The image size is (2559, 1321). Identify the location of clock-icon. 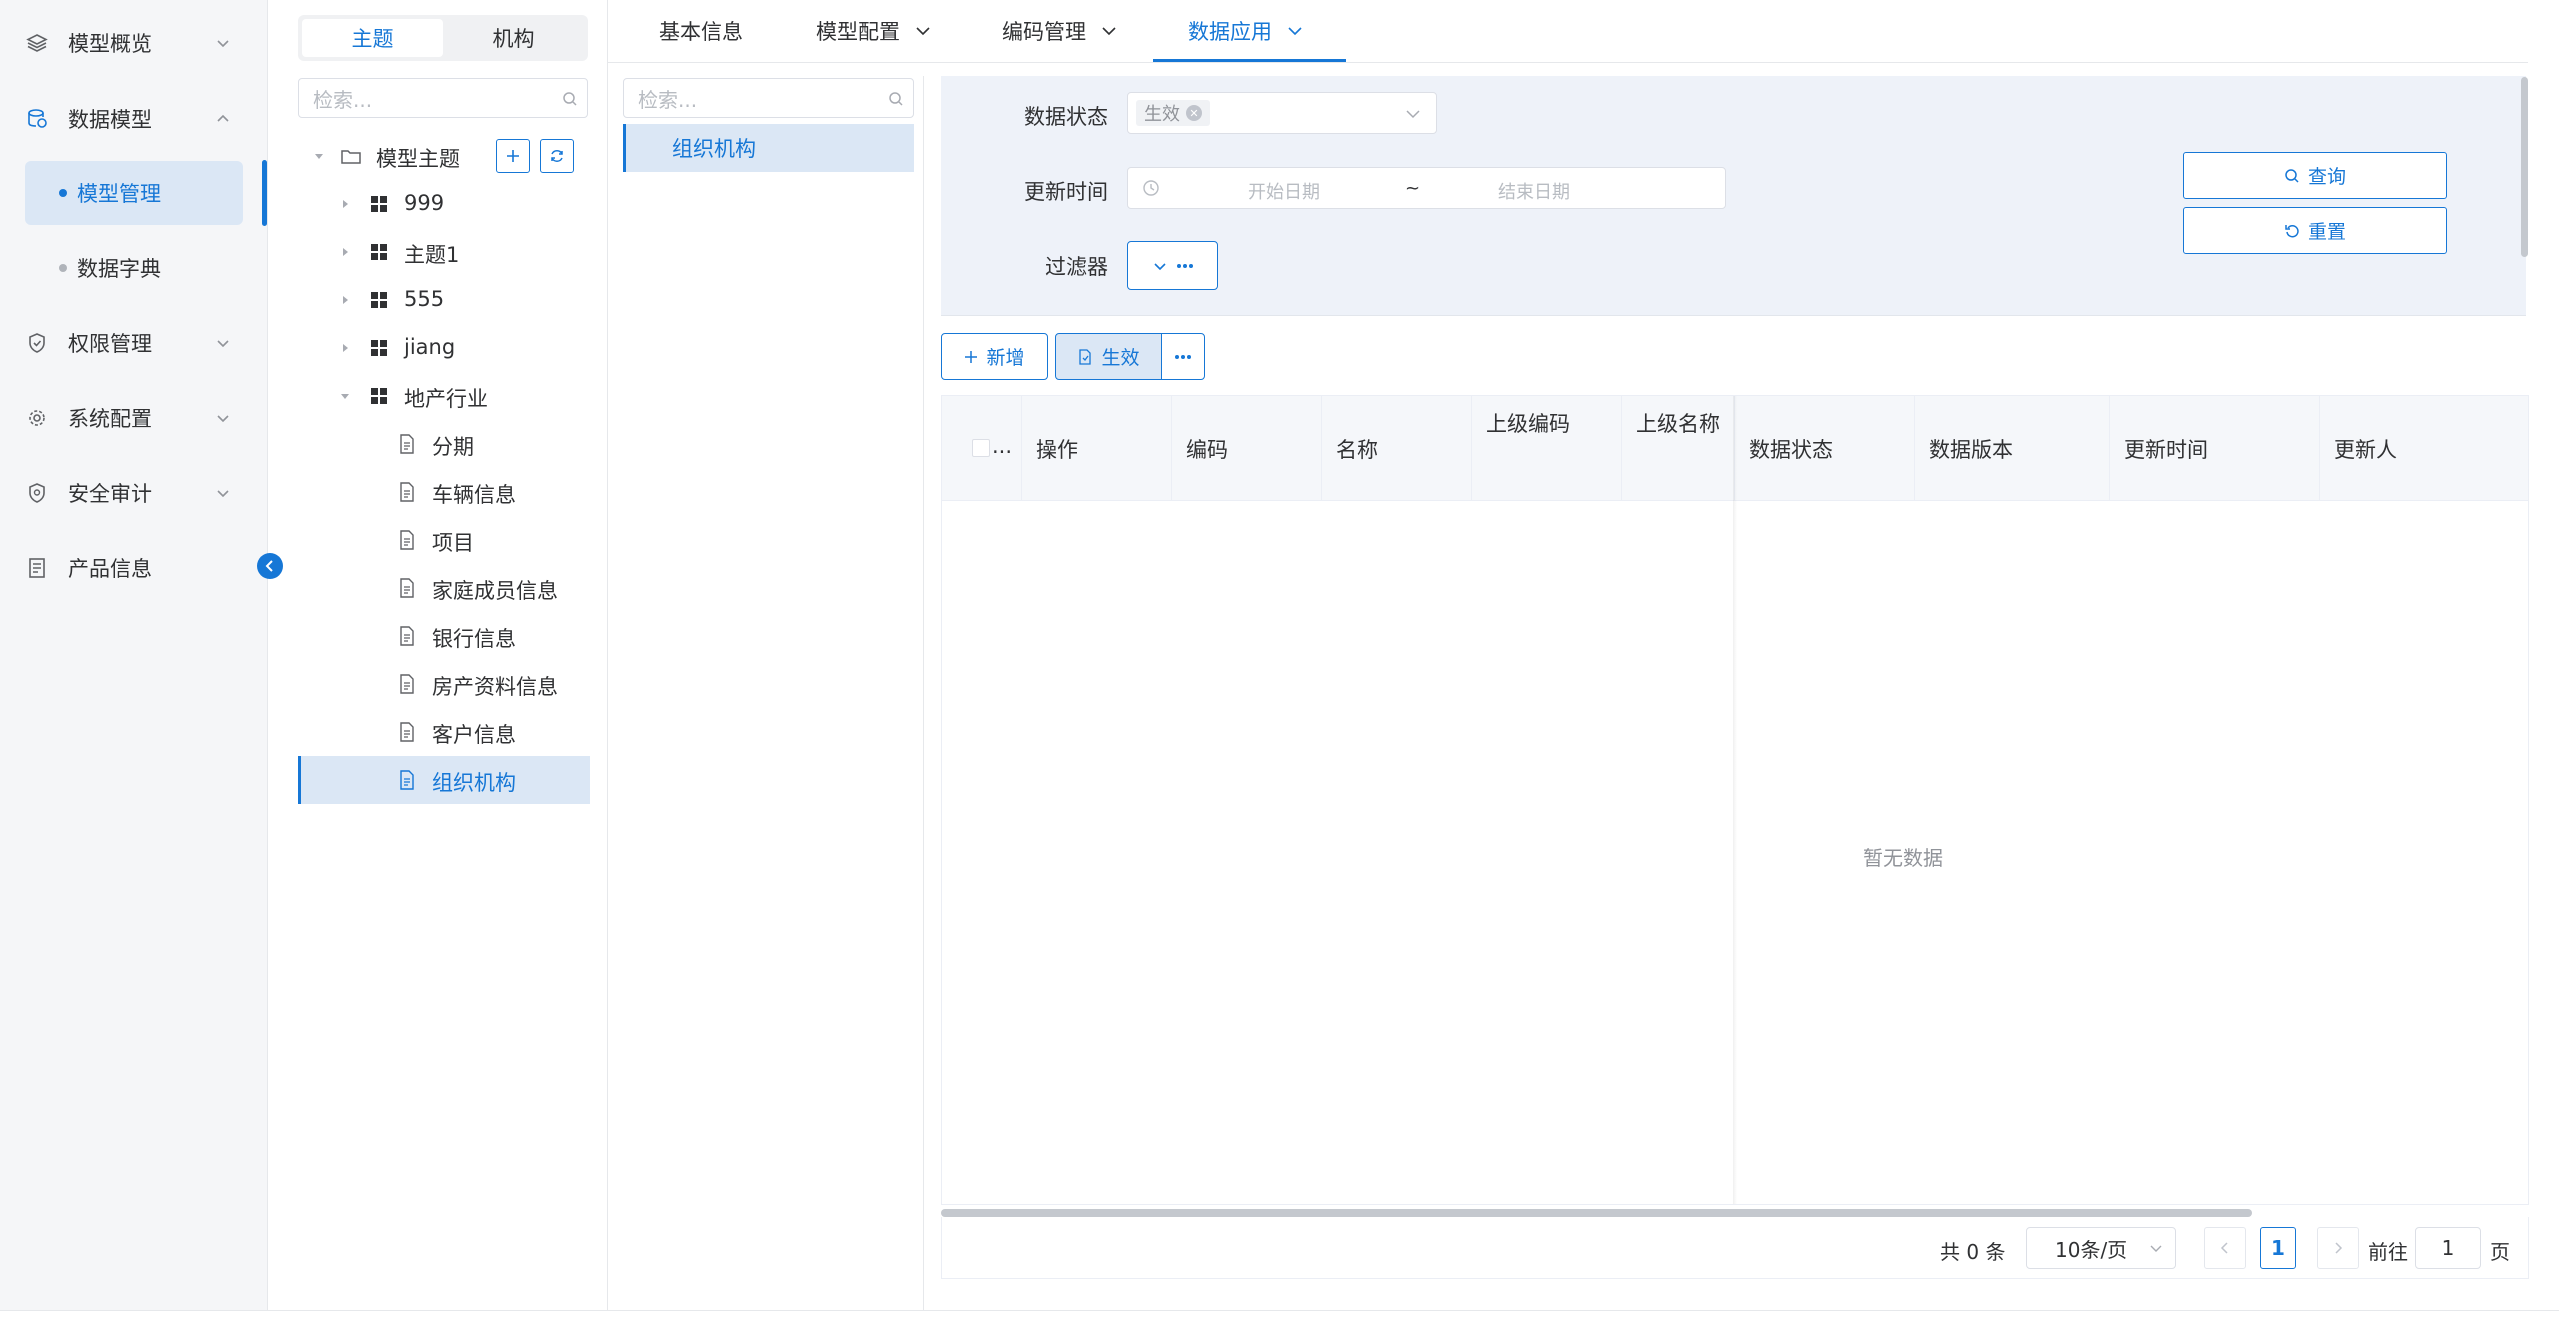
(1151, 188).